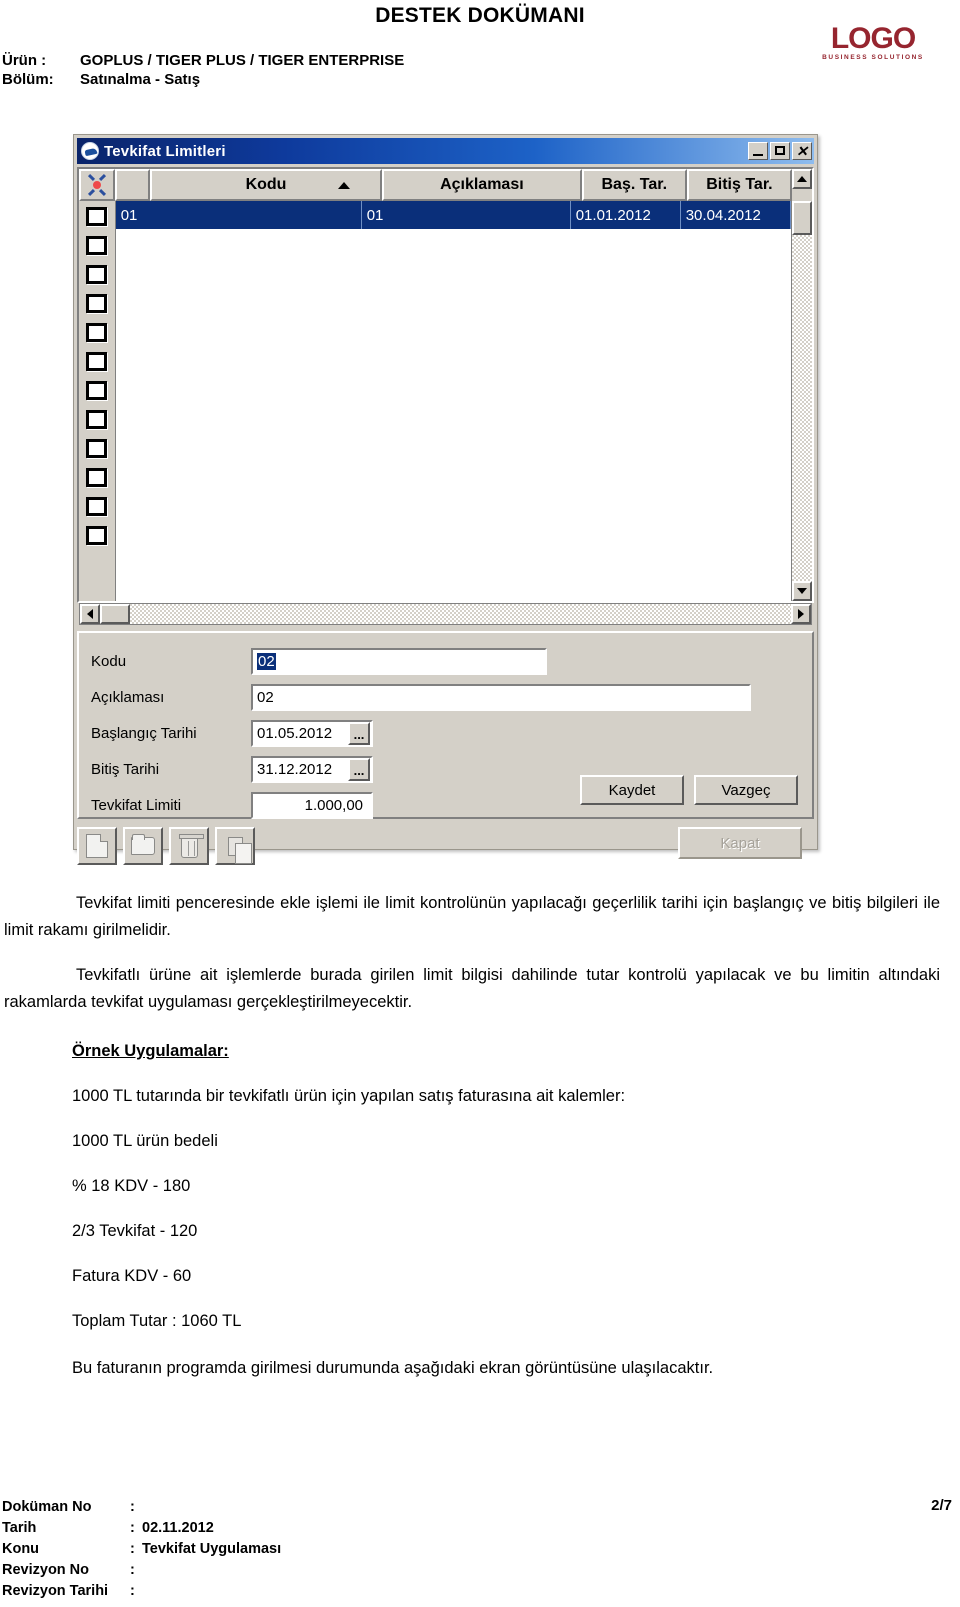  I want to click on column-header-aciklamasi: Açıklaması, so click(482, 185).